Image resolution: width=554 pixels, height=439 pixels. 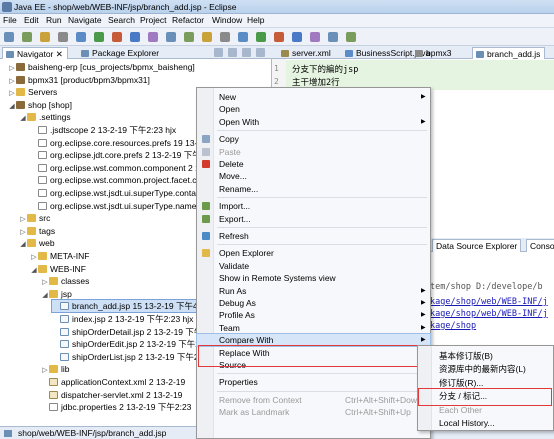 What do you see at coordinates (37, 231) in the screenshot?
I see `tree-item: ▷ tags` at bounding box center [37, 231].